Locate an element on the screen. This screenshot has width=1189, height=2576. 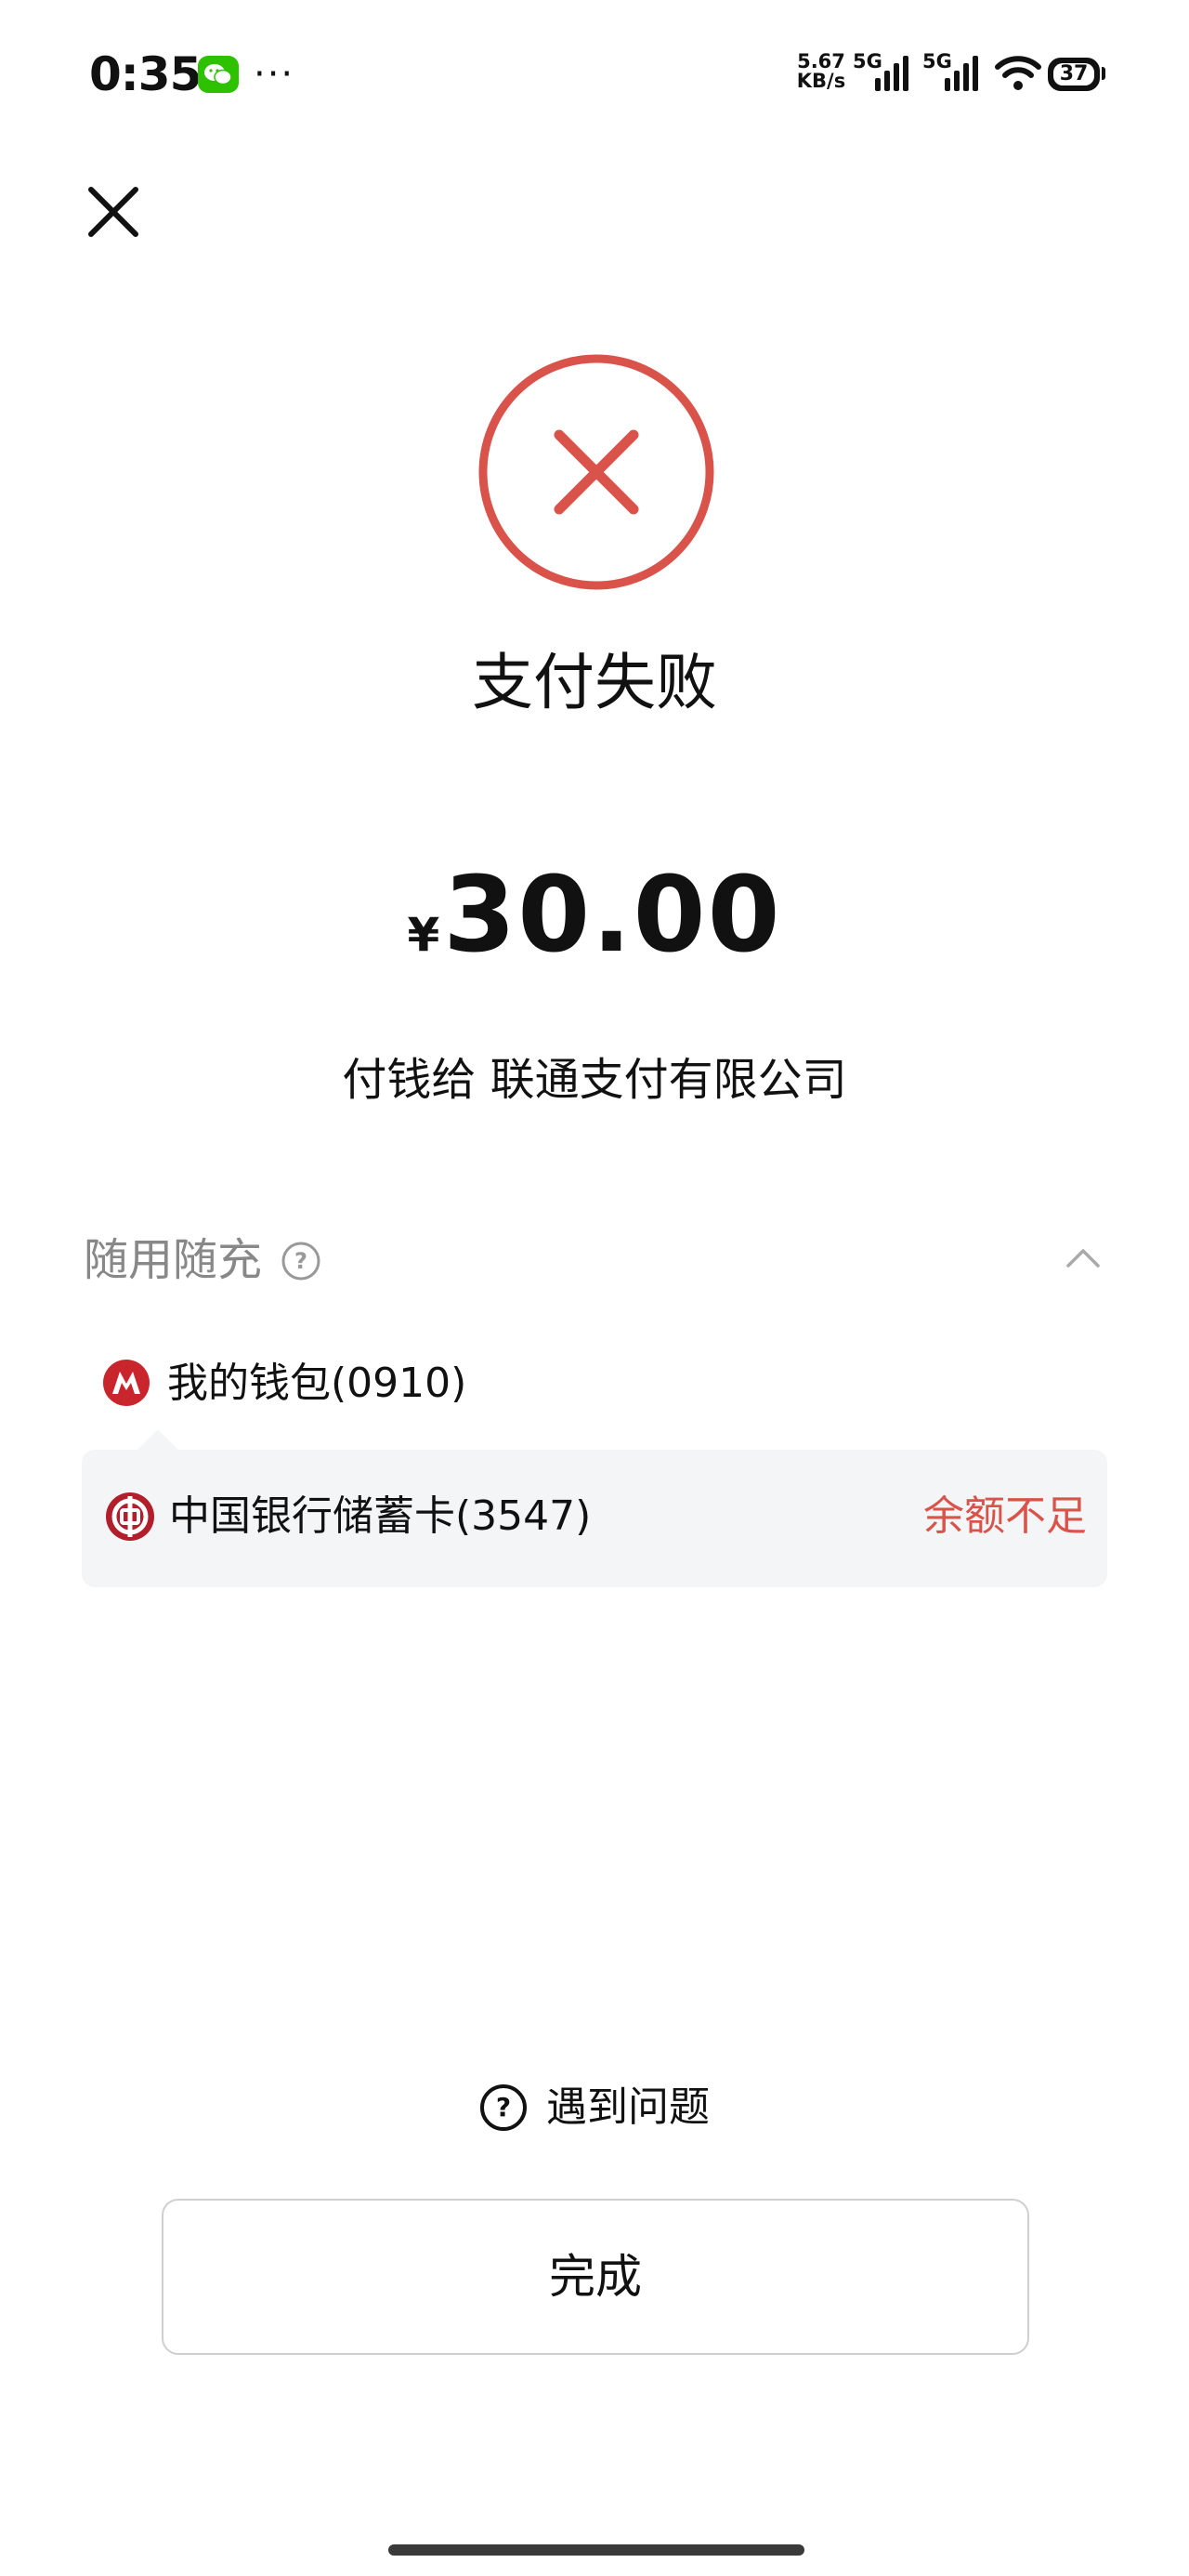
wifi-icon is located at coordinates (1018, 73).